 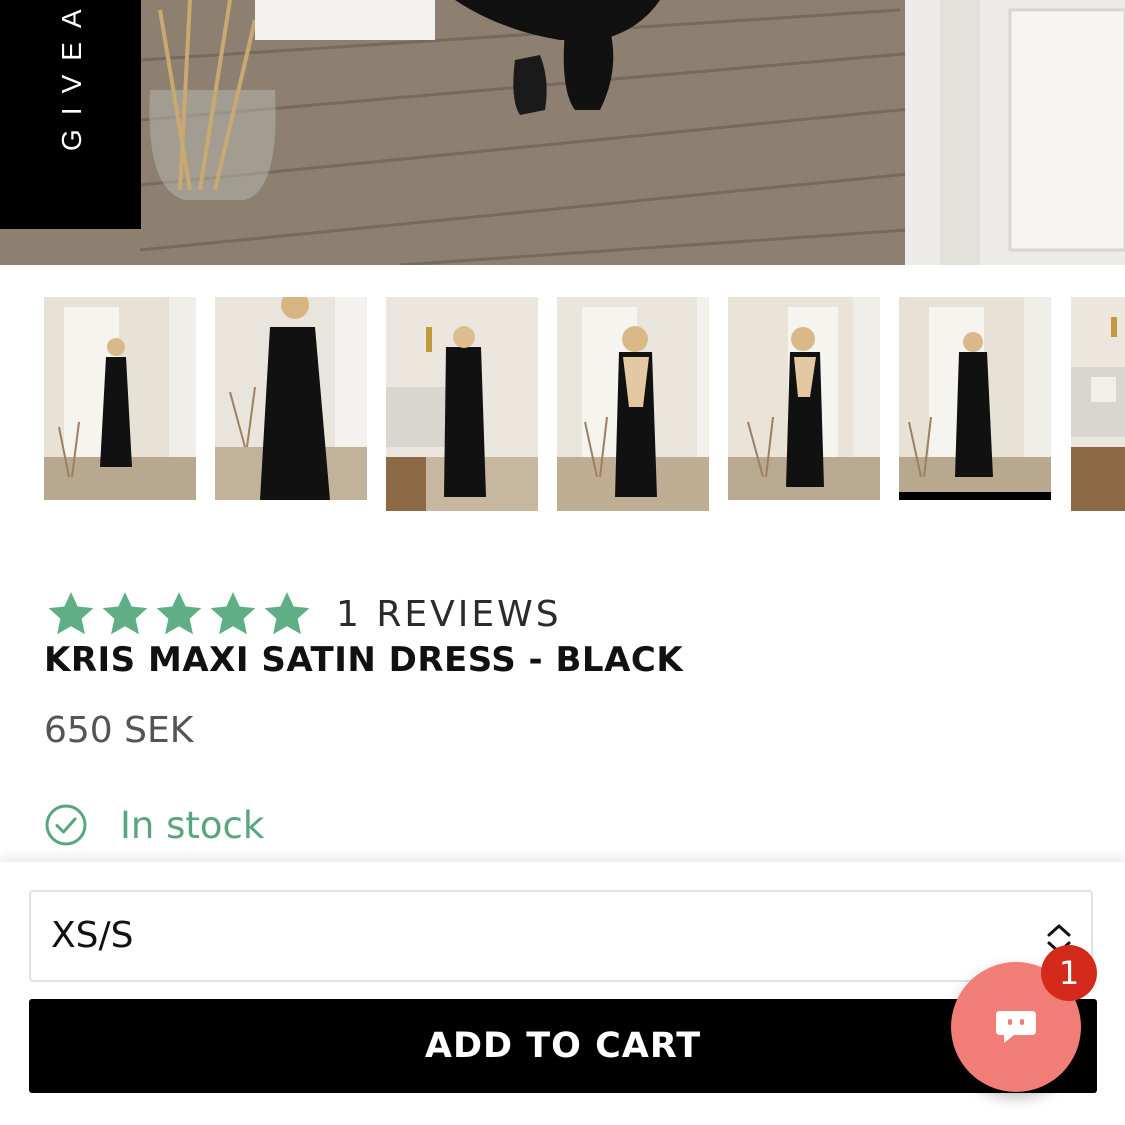 I want to click on giveaway-label: GIVEAW, so click(x=71, y=75).